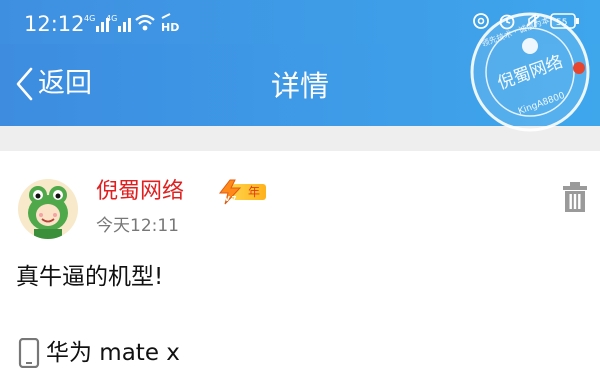  What do you see at coordinates (48, 212) in the screenshot?
I see `frog-avatar-icon` at bounding box center [48, 212].